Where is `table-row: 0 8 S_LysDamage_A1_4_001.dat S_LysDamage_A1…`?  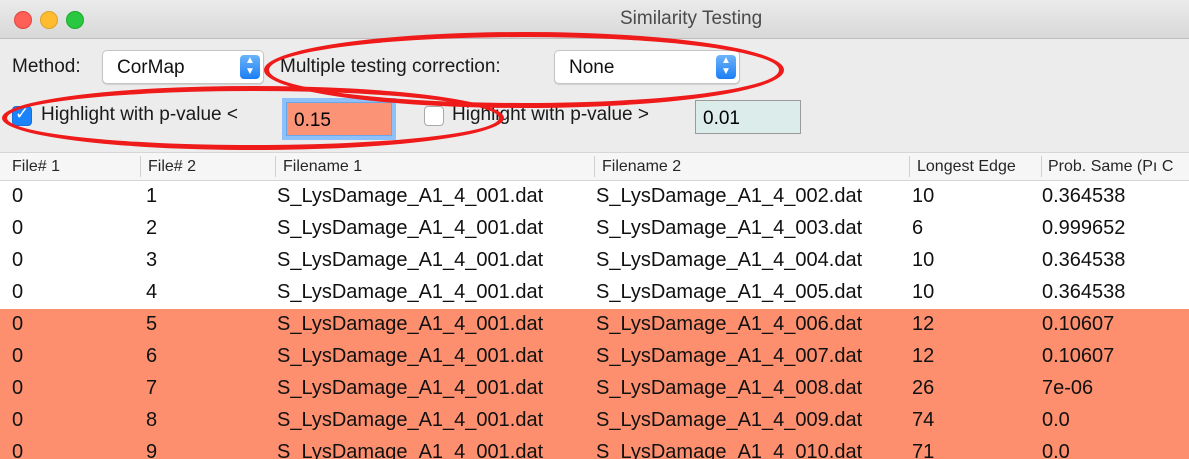 table-row: 0 8 S_LysDamage_A1_4_001.dat S_LysDamage_A1… is located at coordinates (594, 421).